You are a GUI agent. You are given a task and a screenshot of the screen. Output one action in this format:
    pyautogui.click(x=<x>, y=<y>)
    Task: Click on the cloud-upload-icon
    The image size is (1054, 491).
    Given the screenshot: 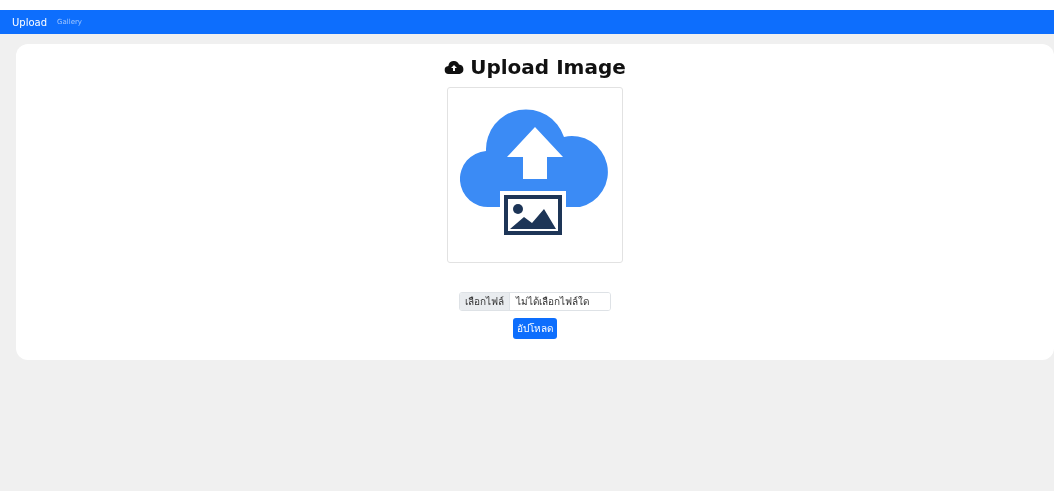 What is the action you would take?
    pyautogui.click(x=454, y=67)
    